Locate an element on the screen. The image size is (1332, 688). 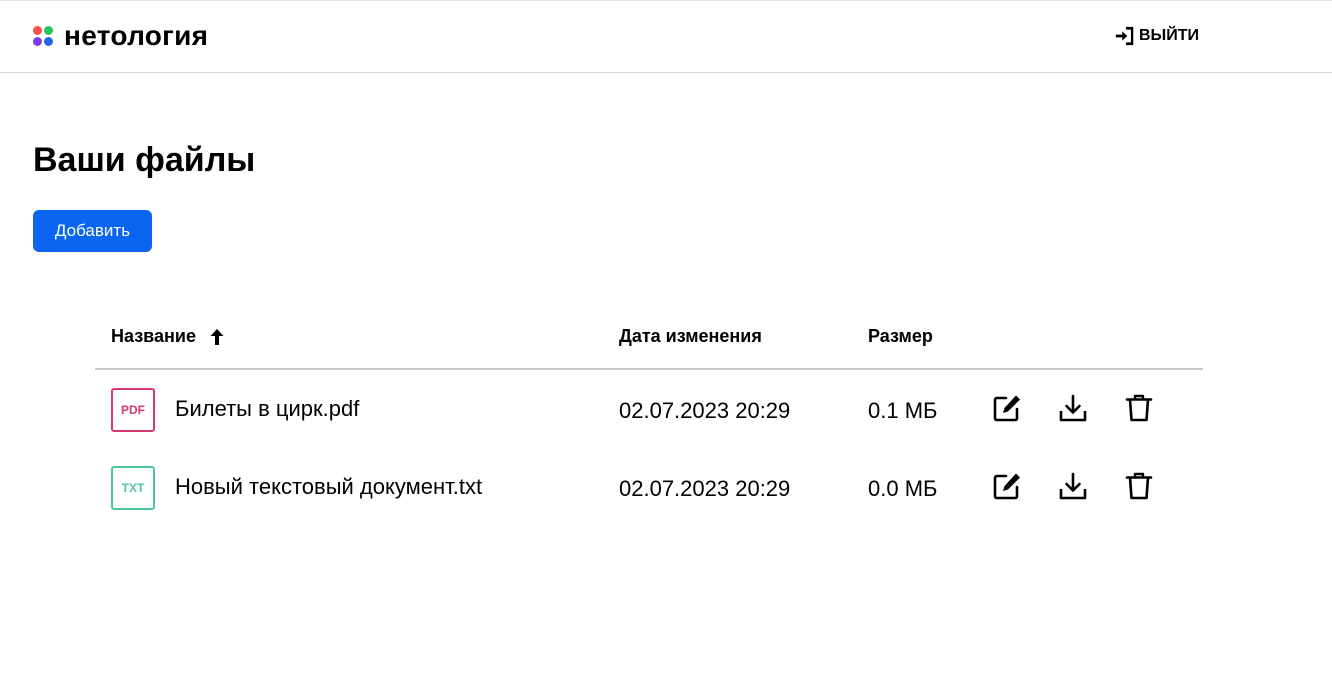
column-header-size: Размер is located at coordinates (900, 336).